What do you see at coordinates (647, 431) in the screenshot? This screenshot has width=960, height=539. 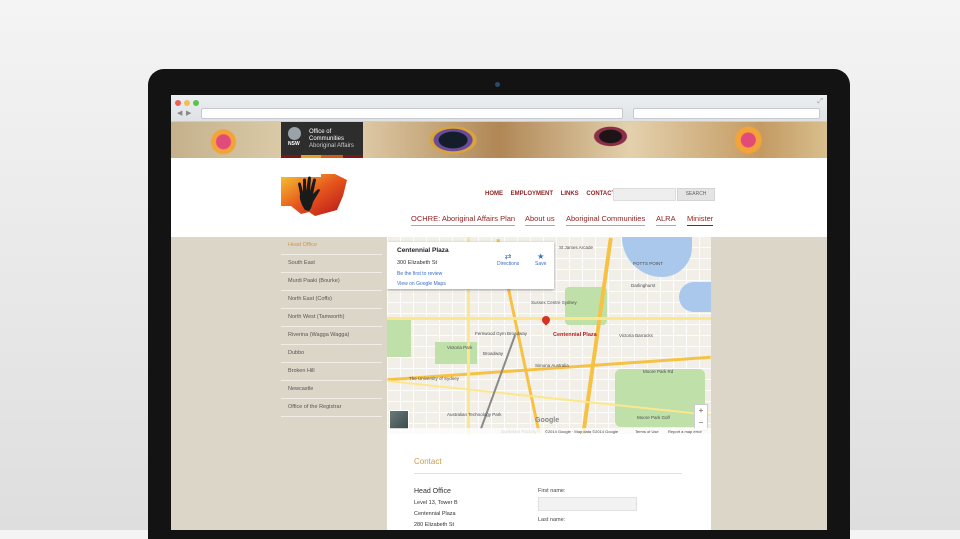 I see `terms-of-use-link: Terms of Use` at bounding box center [647, 431].